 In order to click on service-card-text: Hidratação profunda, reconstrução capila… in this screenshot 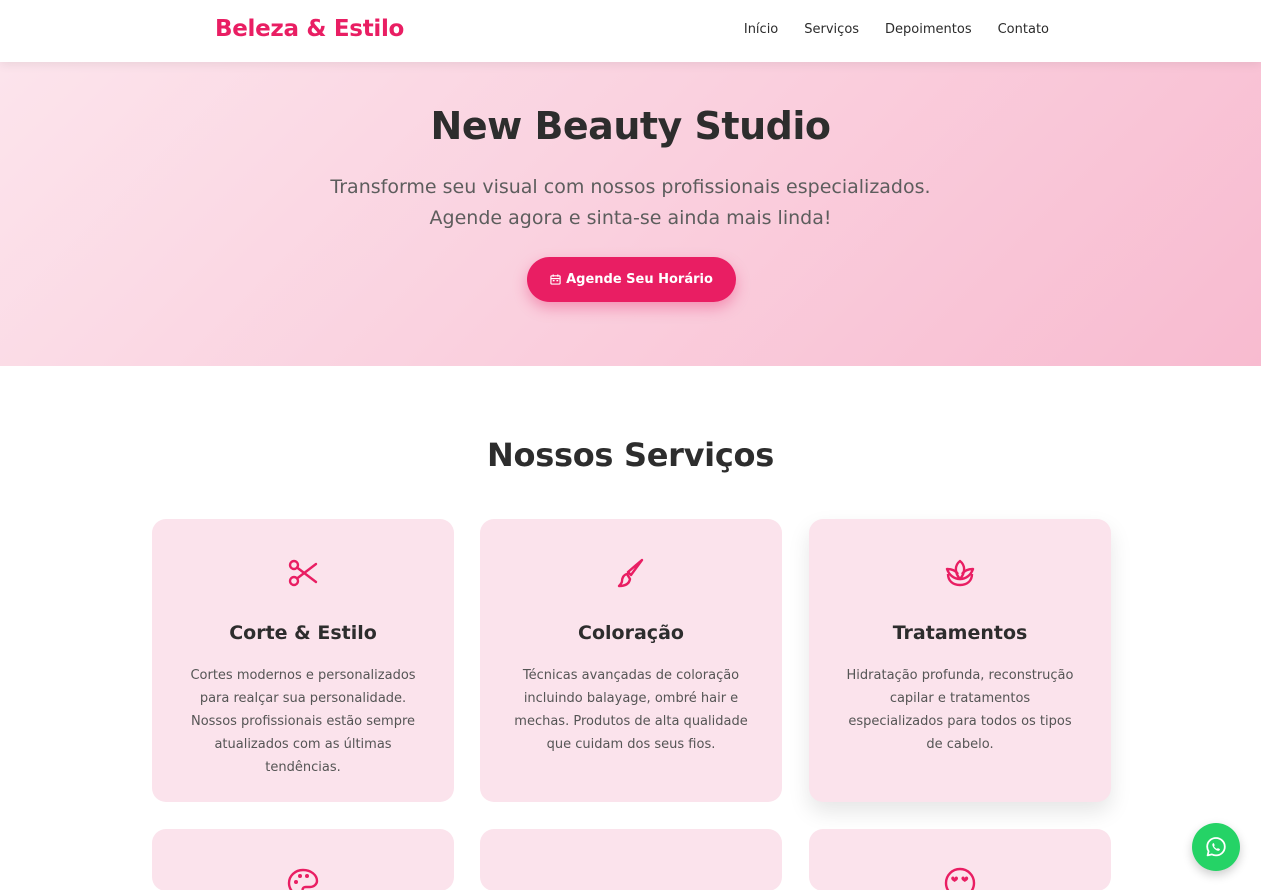, I will do `click(960, 710)`.